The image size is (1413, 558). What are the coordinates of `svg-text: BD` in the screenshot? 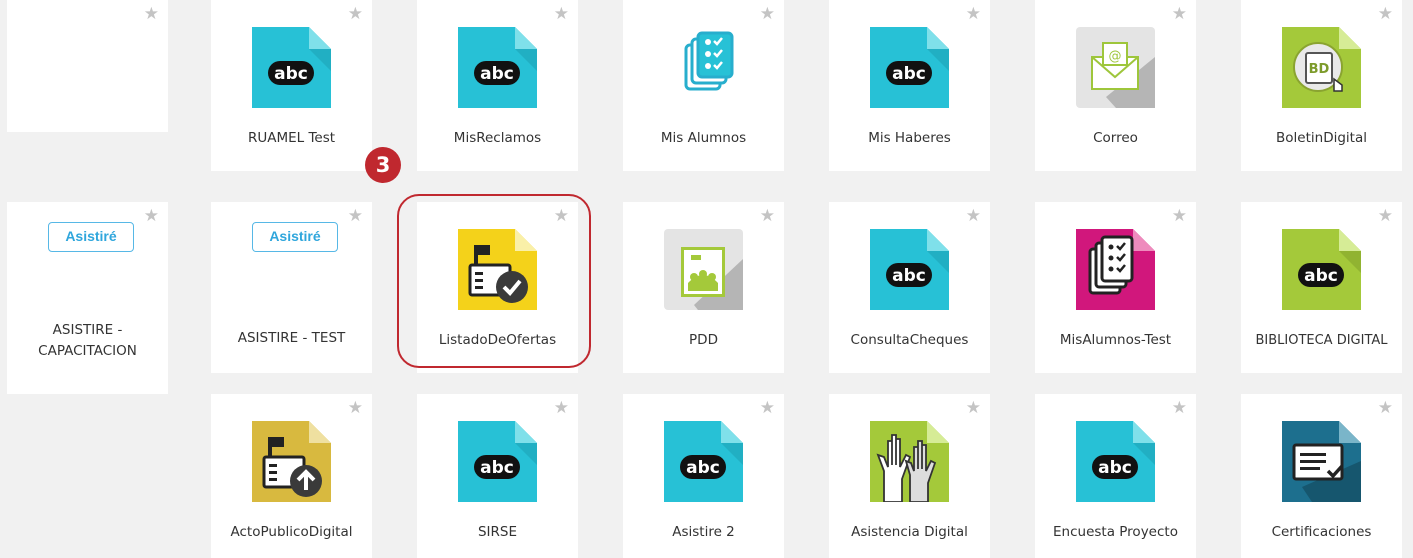 It's located at (1319, 69).